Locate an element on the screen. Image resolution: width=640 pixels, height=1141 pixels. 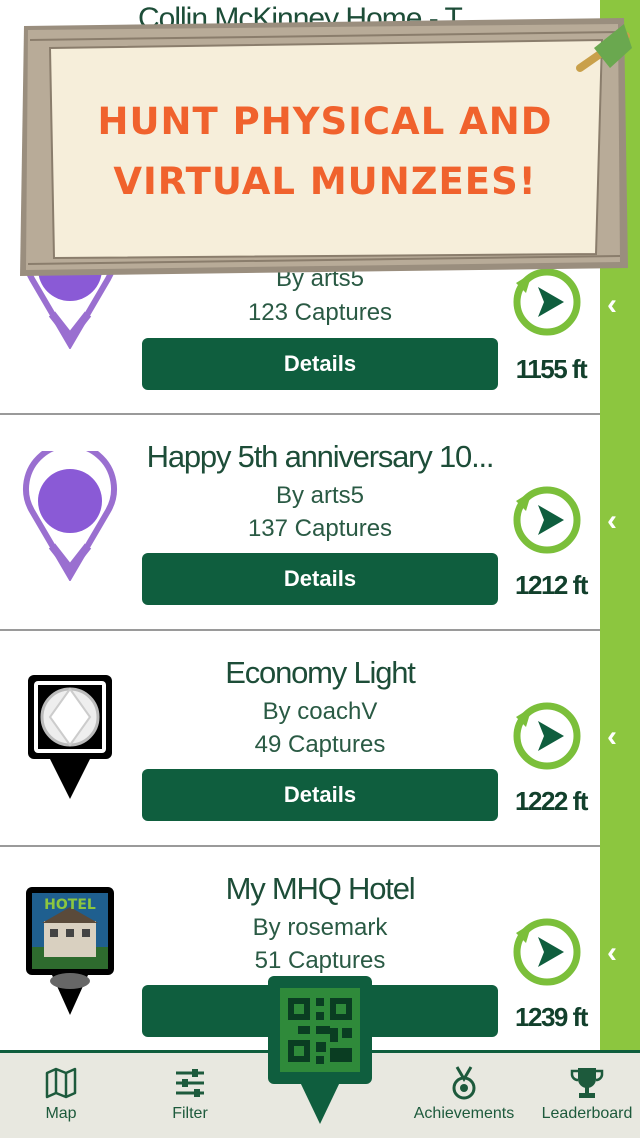
item-captures: 137 Captures is located at coordinates (320, 528).